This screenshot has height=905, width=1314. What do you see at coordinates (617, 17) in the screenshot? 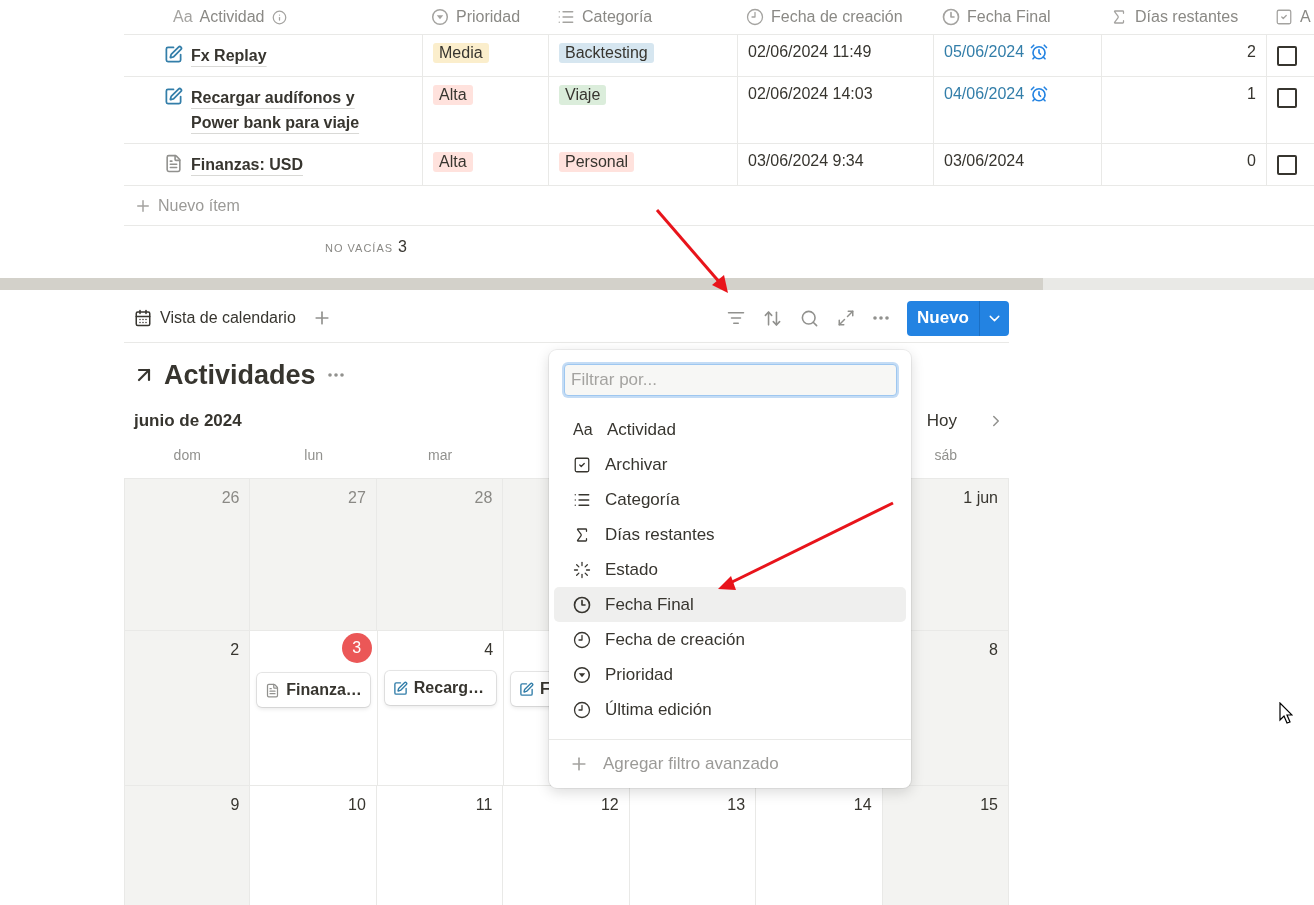
I see `column-header: Categoría` at bounding box center [617, 17].